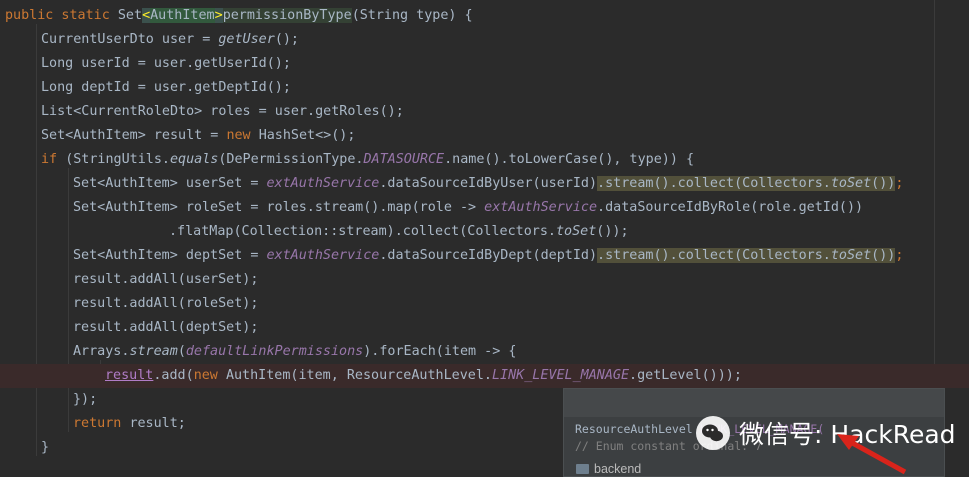  What do you see at coordinates (246, 39) in the screenshot?
I see `code-token: getUser` at bounding box center [246, 39].